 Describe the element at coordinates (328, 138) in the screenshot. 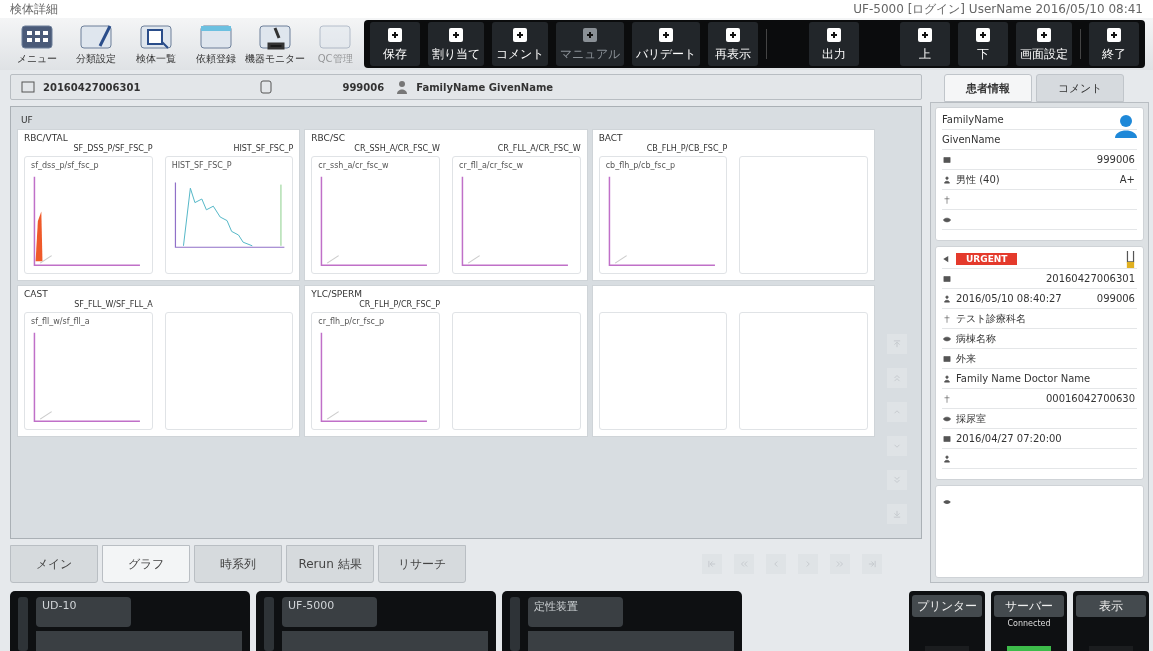

I see `group-title: RBC/SC` at that location.